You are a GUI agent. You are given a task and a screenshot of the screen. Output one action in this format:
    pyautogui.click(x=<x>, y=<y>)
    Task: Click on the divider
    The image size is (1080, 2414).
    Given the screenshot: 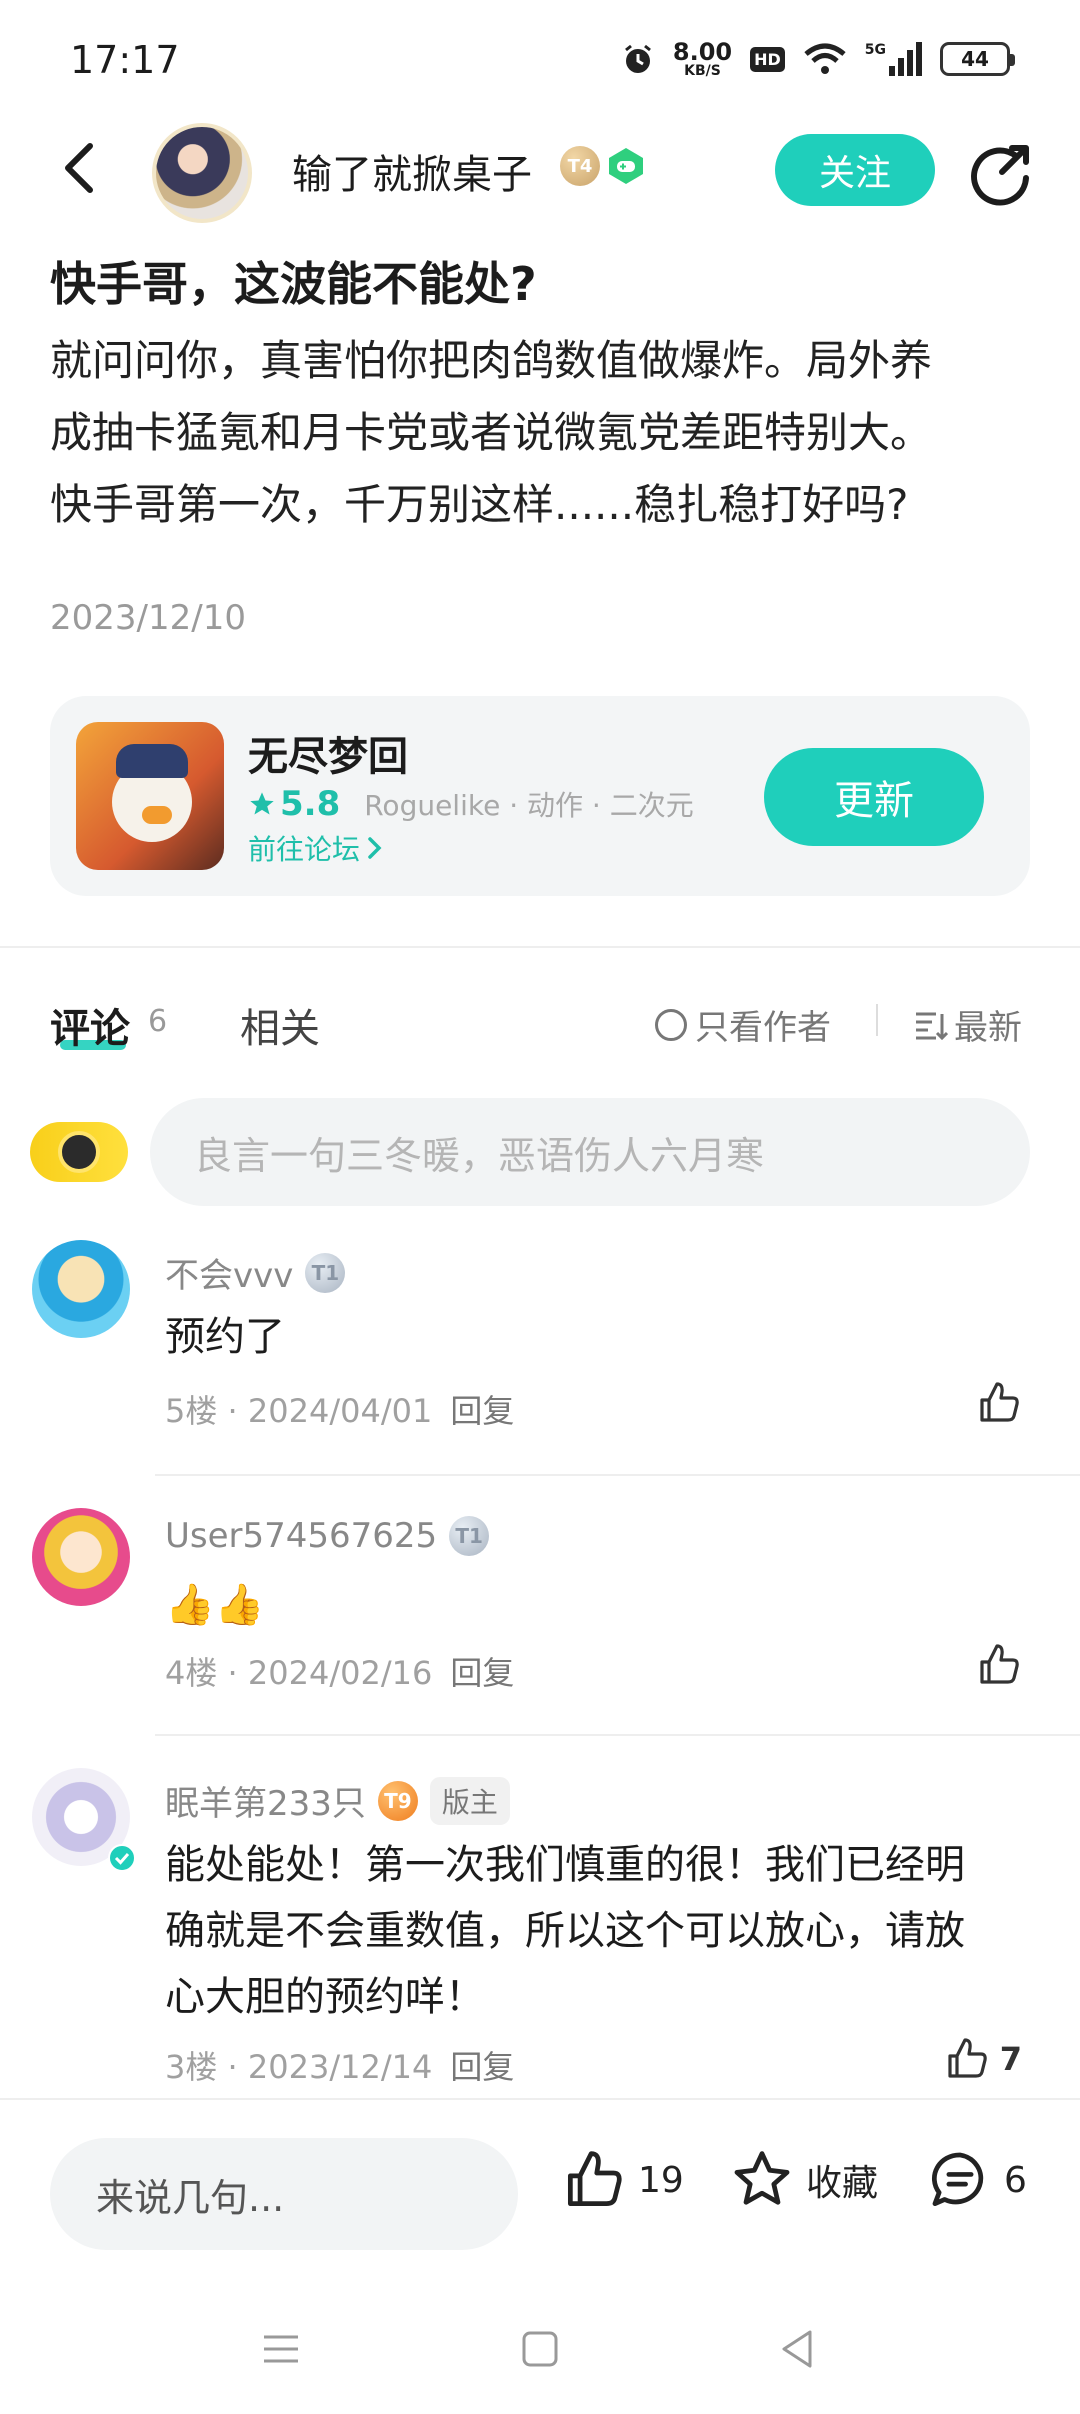 What is the action you would take?
    pyautogui.click(x=877, y=1020)
    